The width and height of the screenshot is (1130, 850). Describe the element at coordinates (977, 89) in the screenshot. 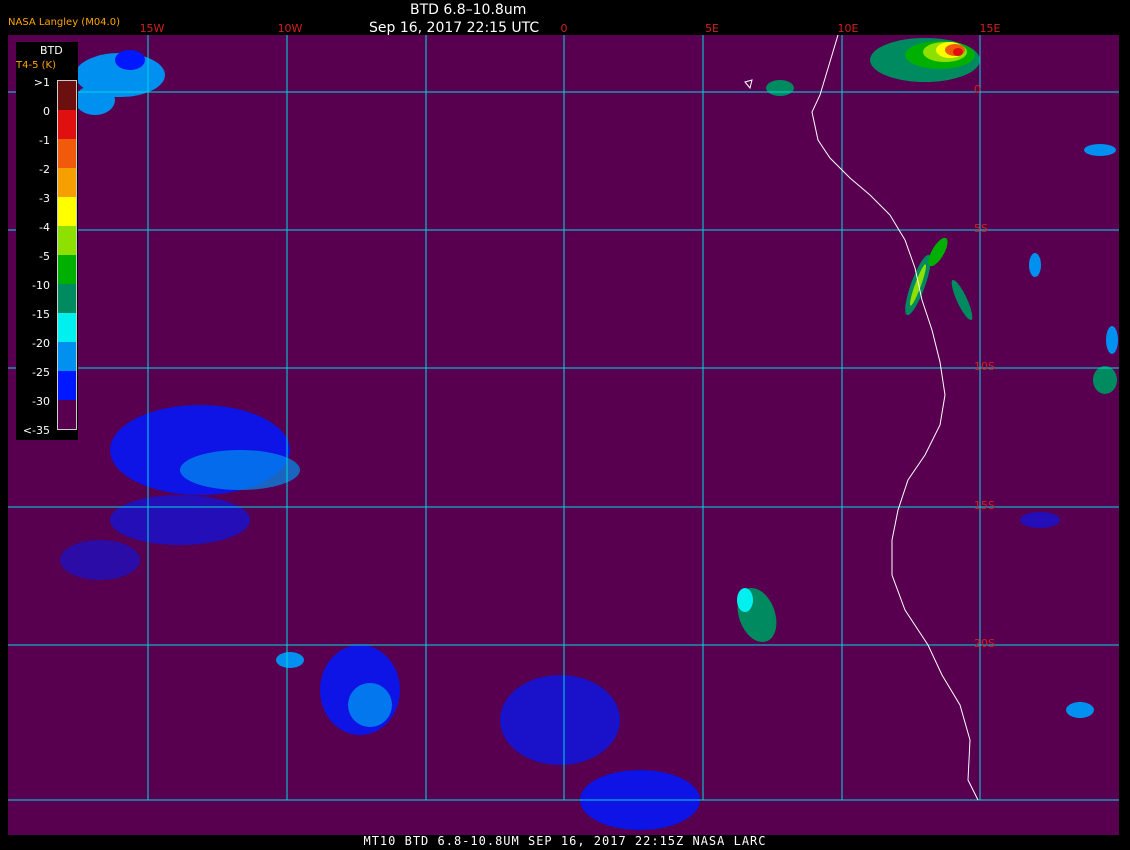

I see `lat-label-0: 0` at that location.